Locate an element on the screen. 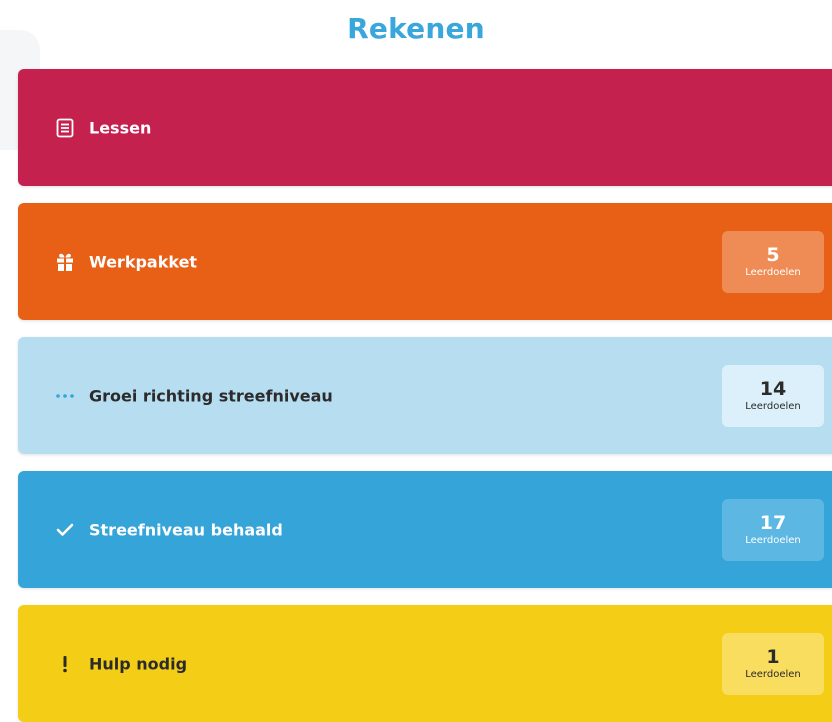 The image size is (832, 722). count-badge: 17 Leerdoelen is located at coordinates (773, 529).